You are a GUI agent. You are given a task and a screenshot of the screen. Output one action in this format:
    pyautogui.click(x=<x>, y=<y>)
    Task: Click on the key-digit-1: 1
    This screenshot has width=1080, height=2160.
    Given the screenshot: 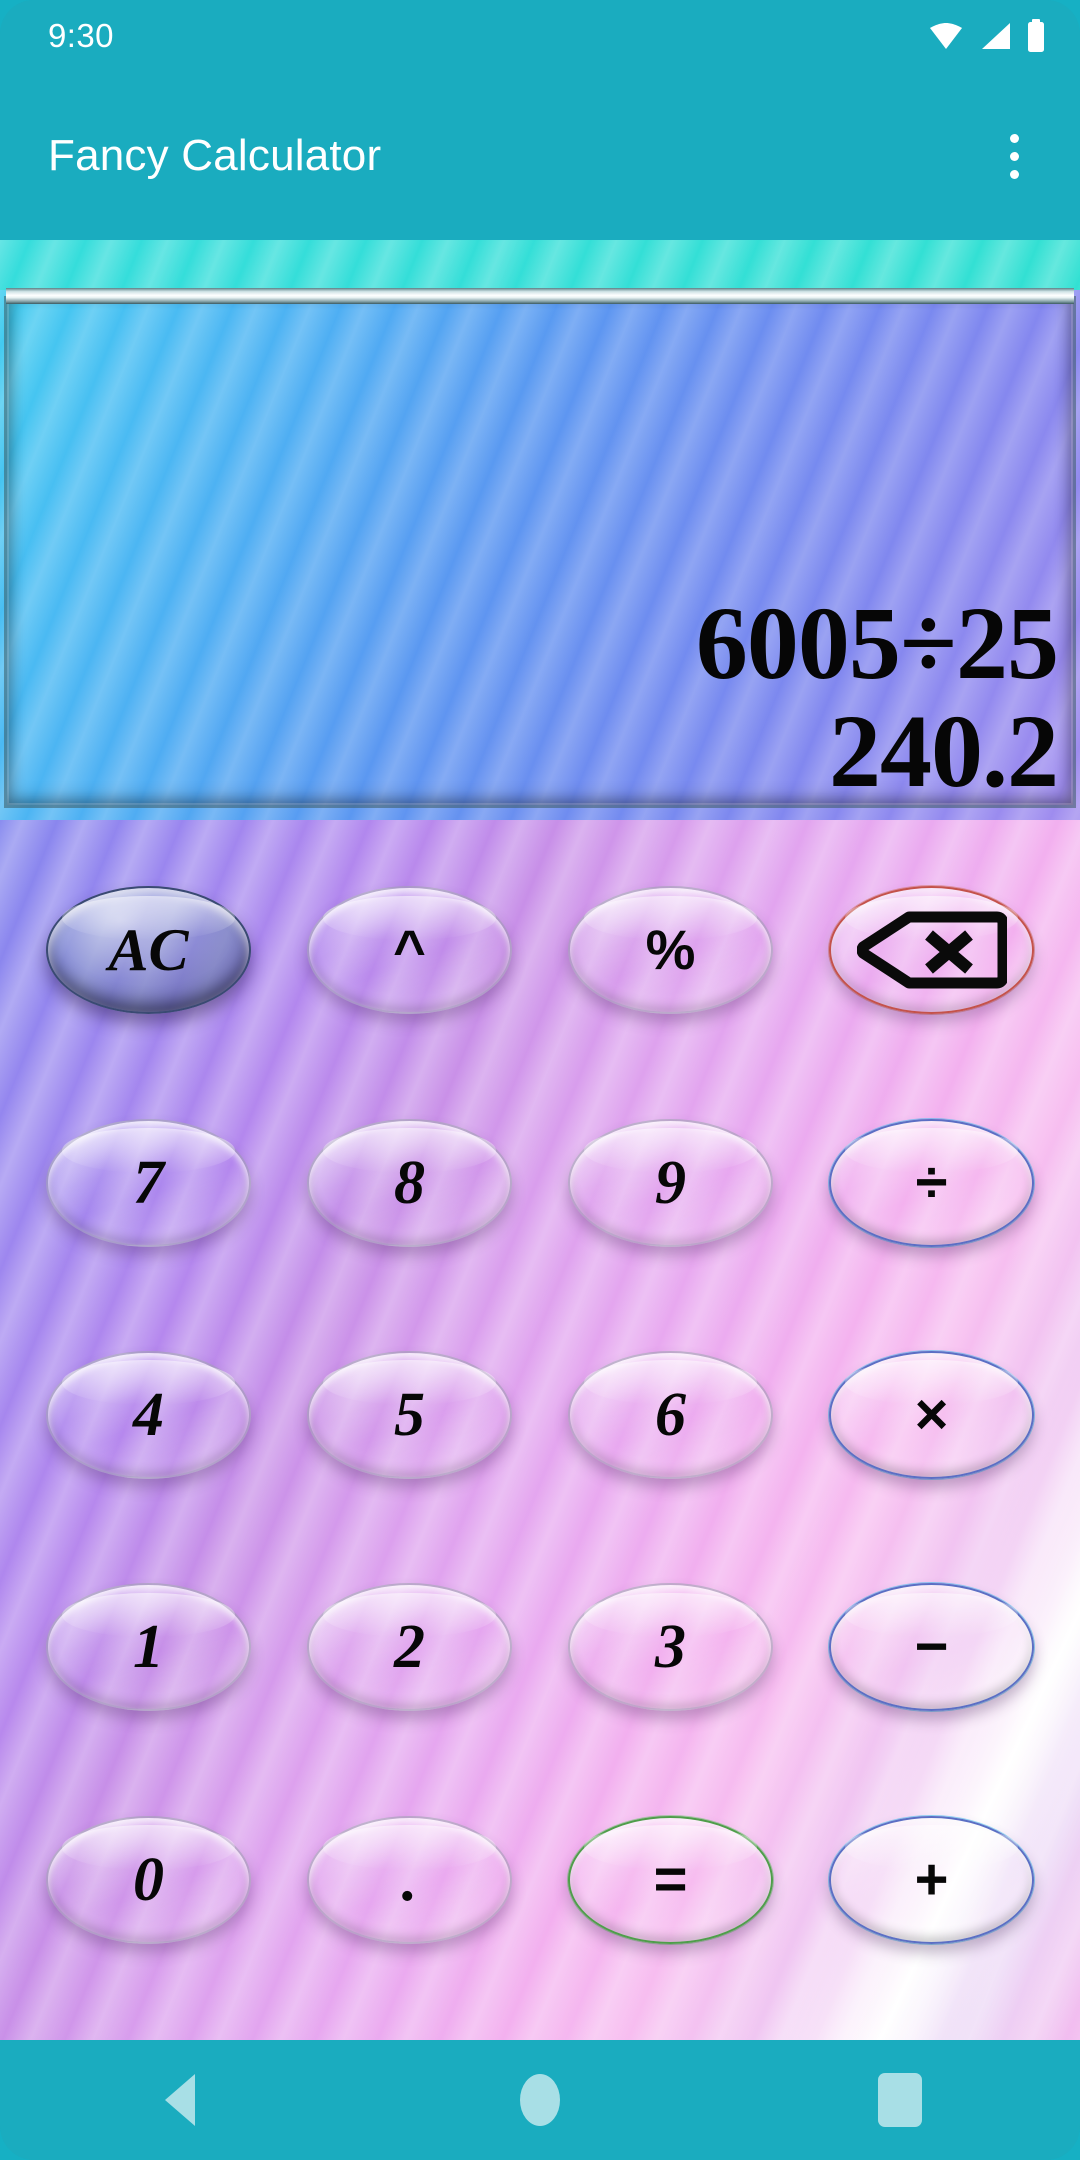 What is the action you would take?
    pyautogui.click(x=148, y=1647)
    